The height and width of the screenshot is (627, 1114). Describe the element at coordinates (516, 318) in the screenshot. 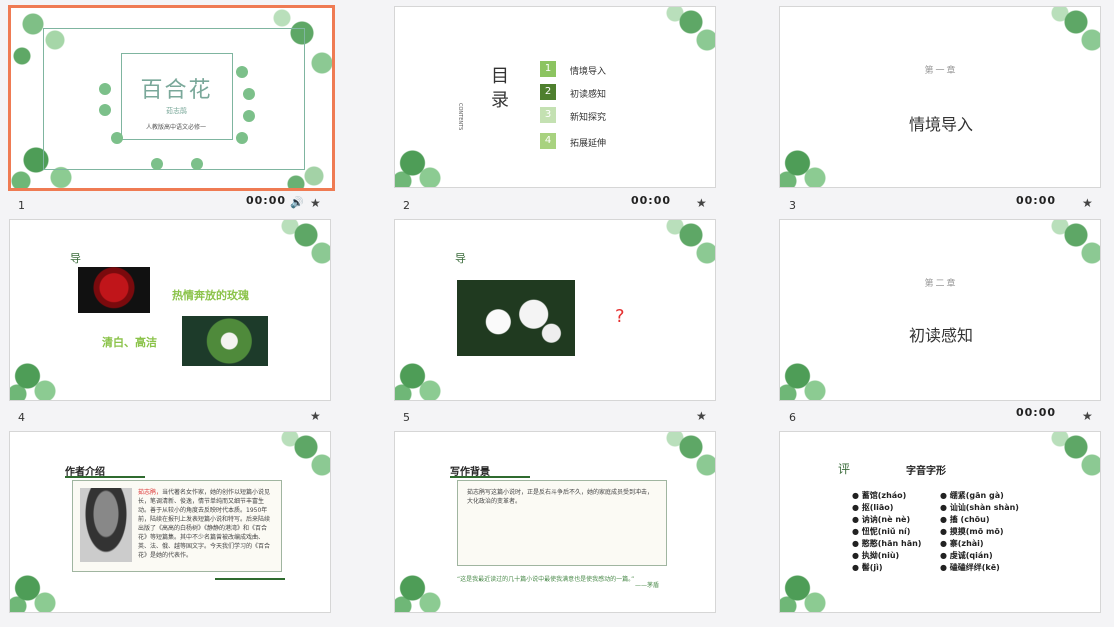

I see `lily-image` at that location.